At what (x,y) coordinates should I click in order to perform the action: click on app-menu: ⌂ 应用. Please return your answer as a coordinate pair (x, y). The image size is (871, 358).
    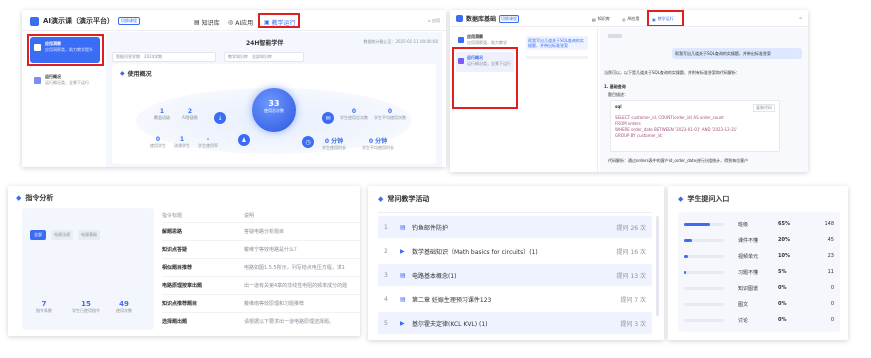
    Looking at the image, I should click on (434, 21).